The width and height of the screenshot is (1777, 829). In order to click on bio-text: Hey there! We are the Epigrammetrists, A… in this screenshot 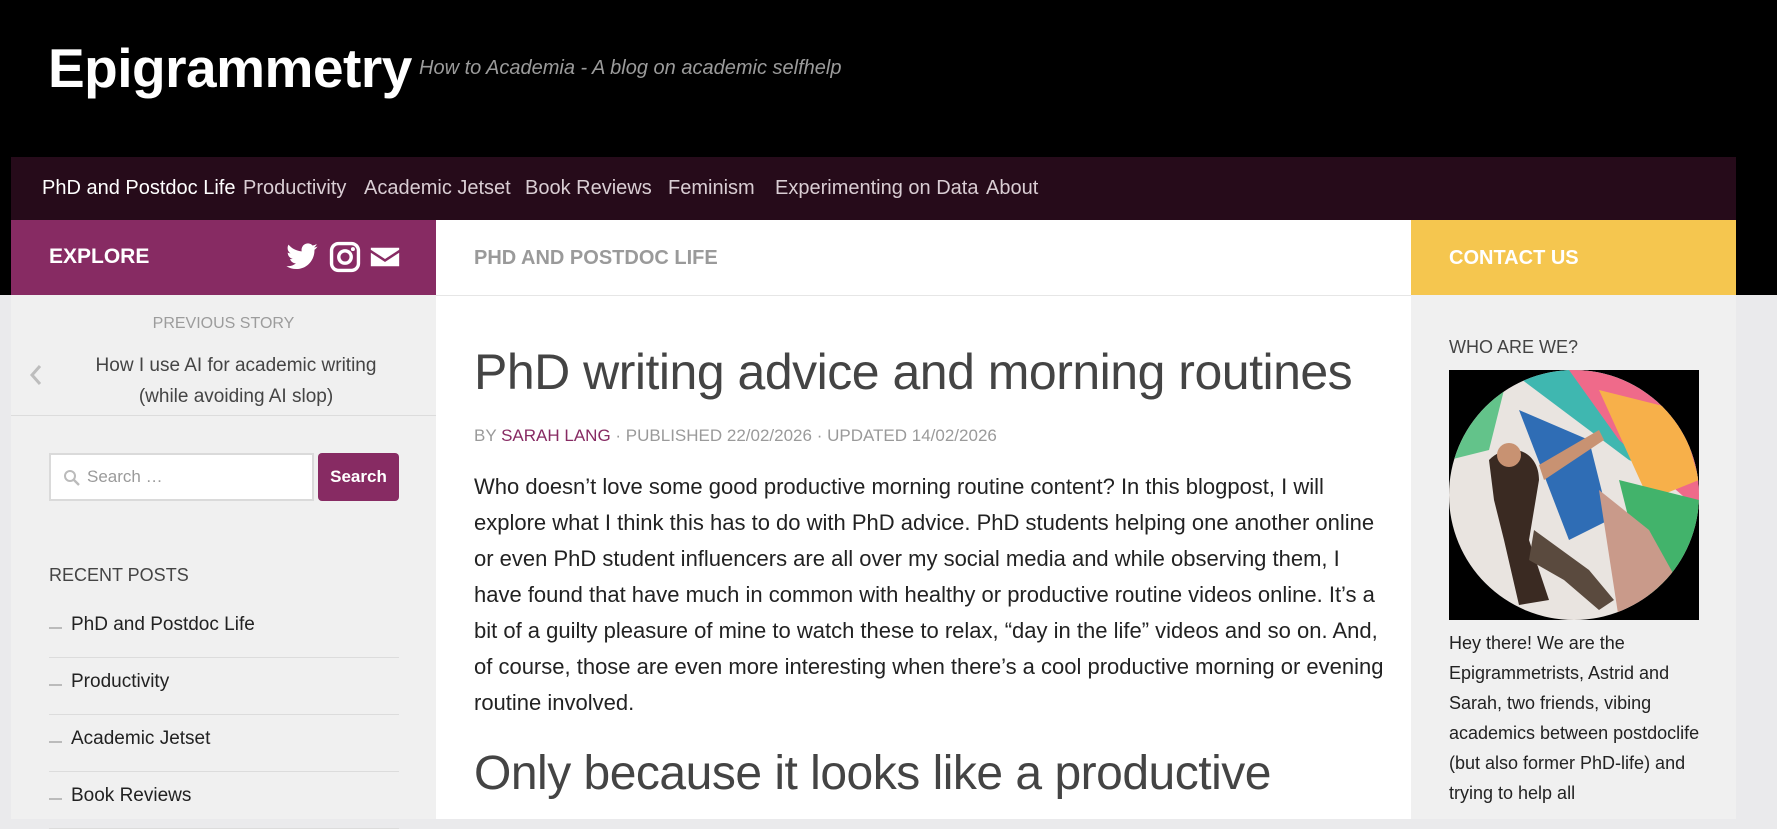, I will do `click(1574, 718)`.